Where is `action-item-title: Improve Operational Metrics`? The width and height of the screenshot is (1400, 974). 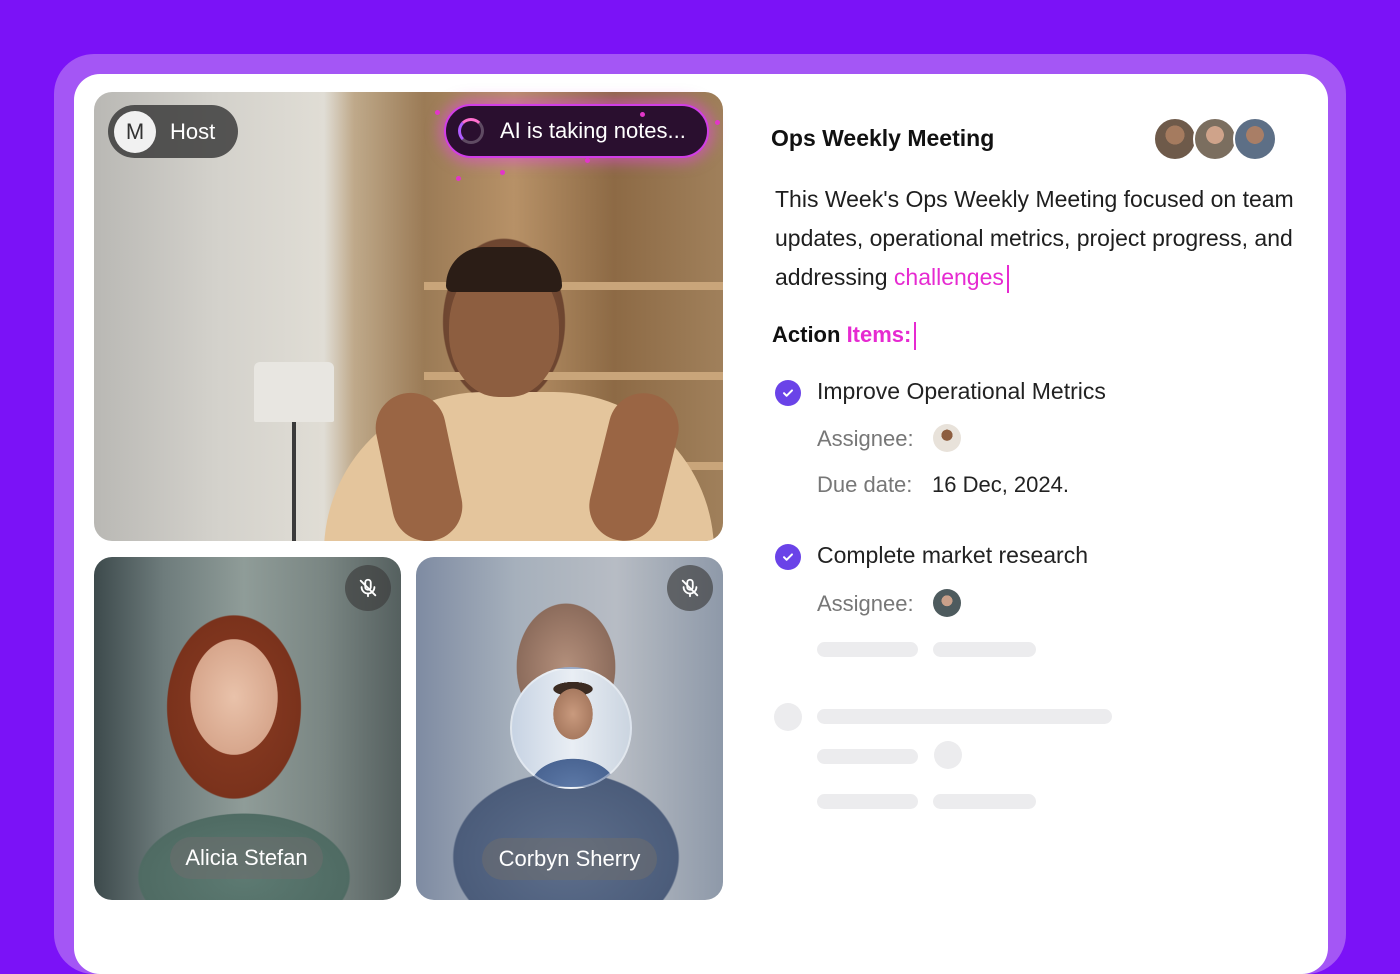
action-item-title: Improve Operational Metrics is located at coordinates (961, 391).